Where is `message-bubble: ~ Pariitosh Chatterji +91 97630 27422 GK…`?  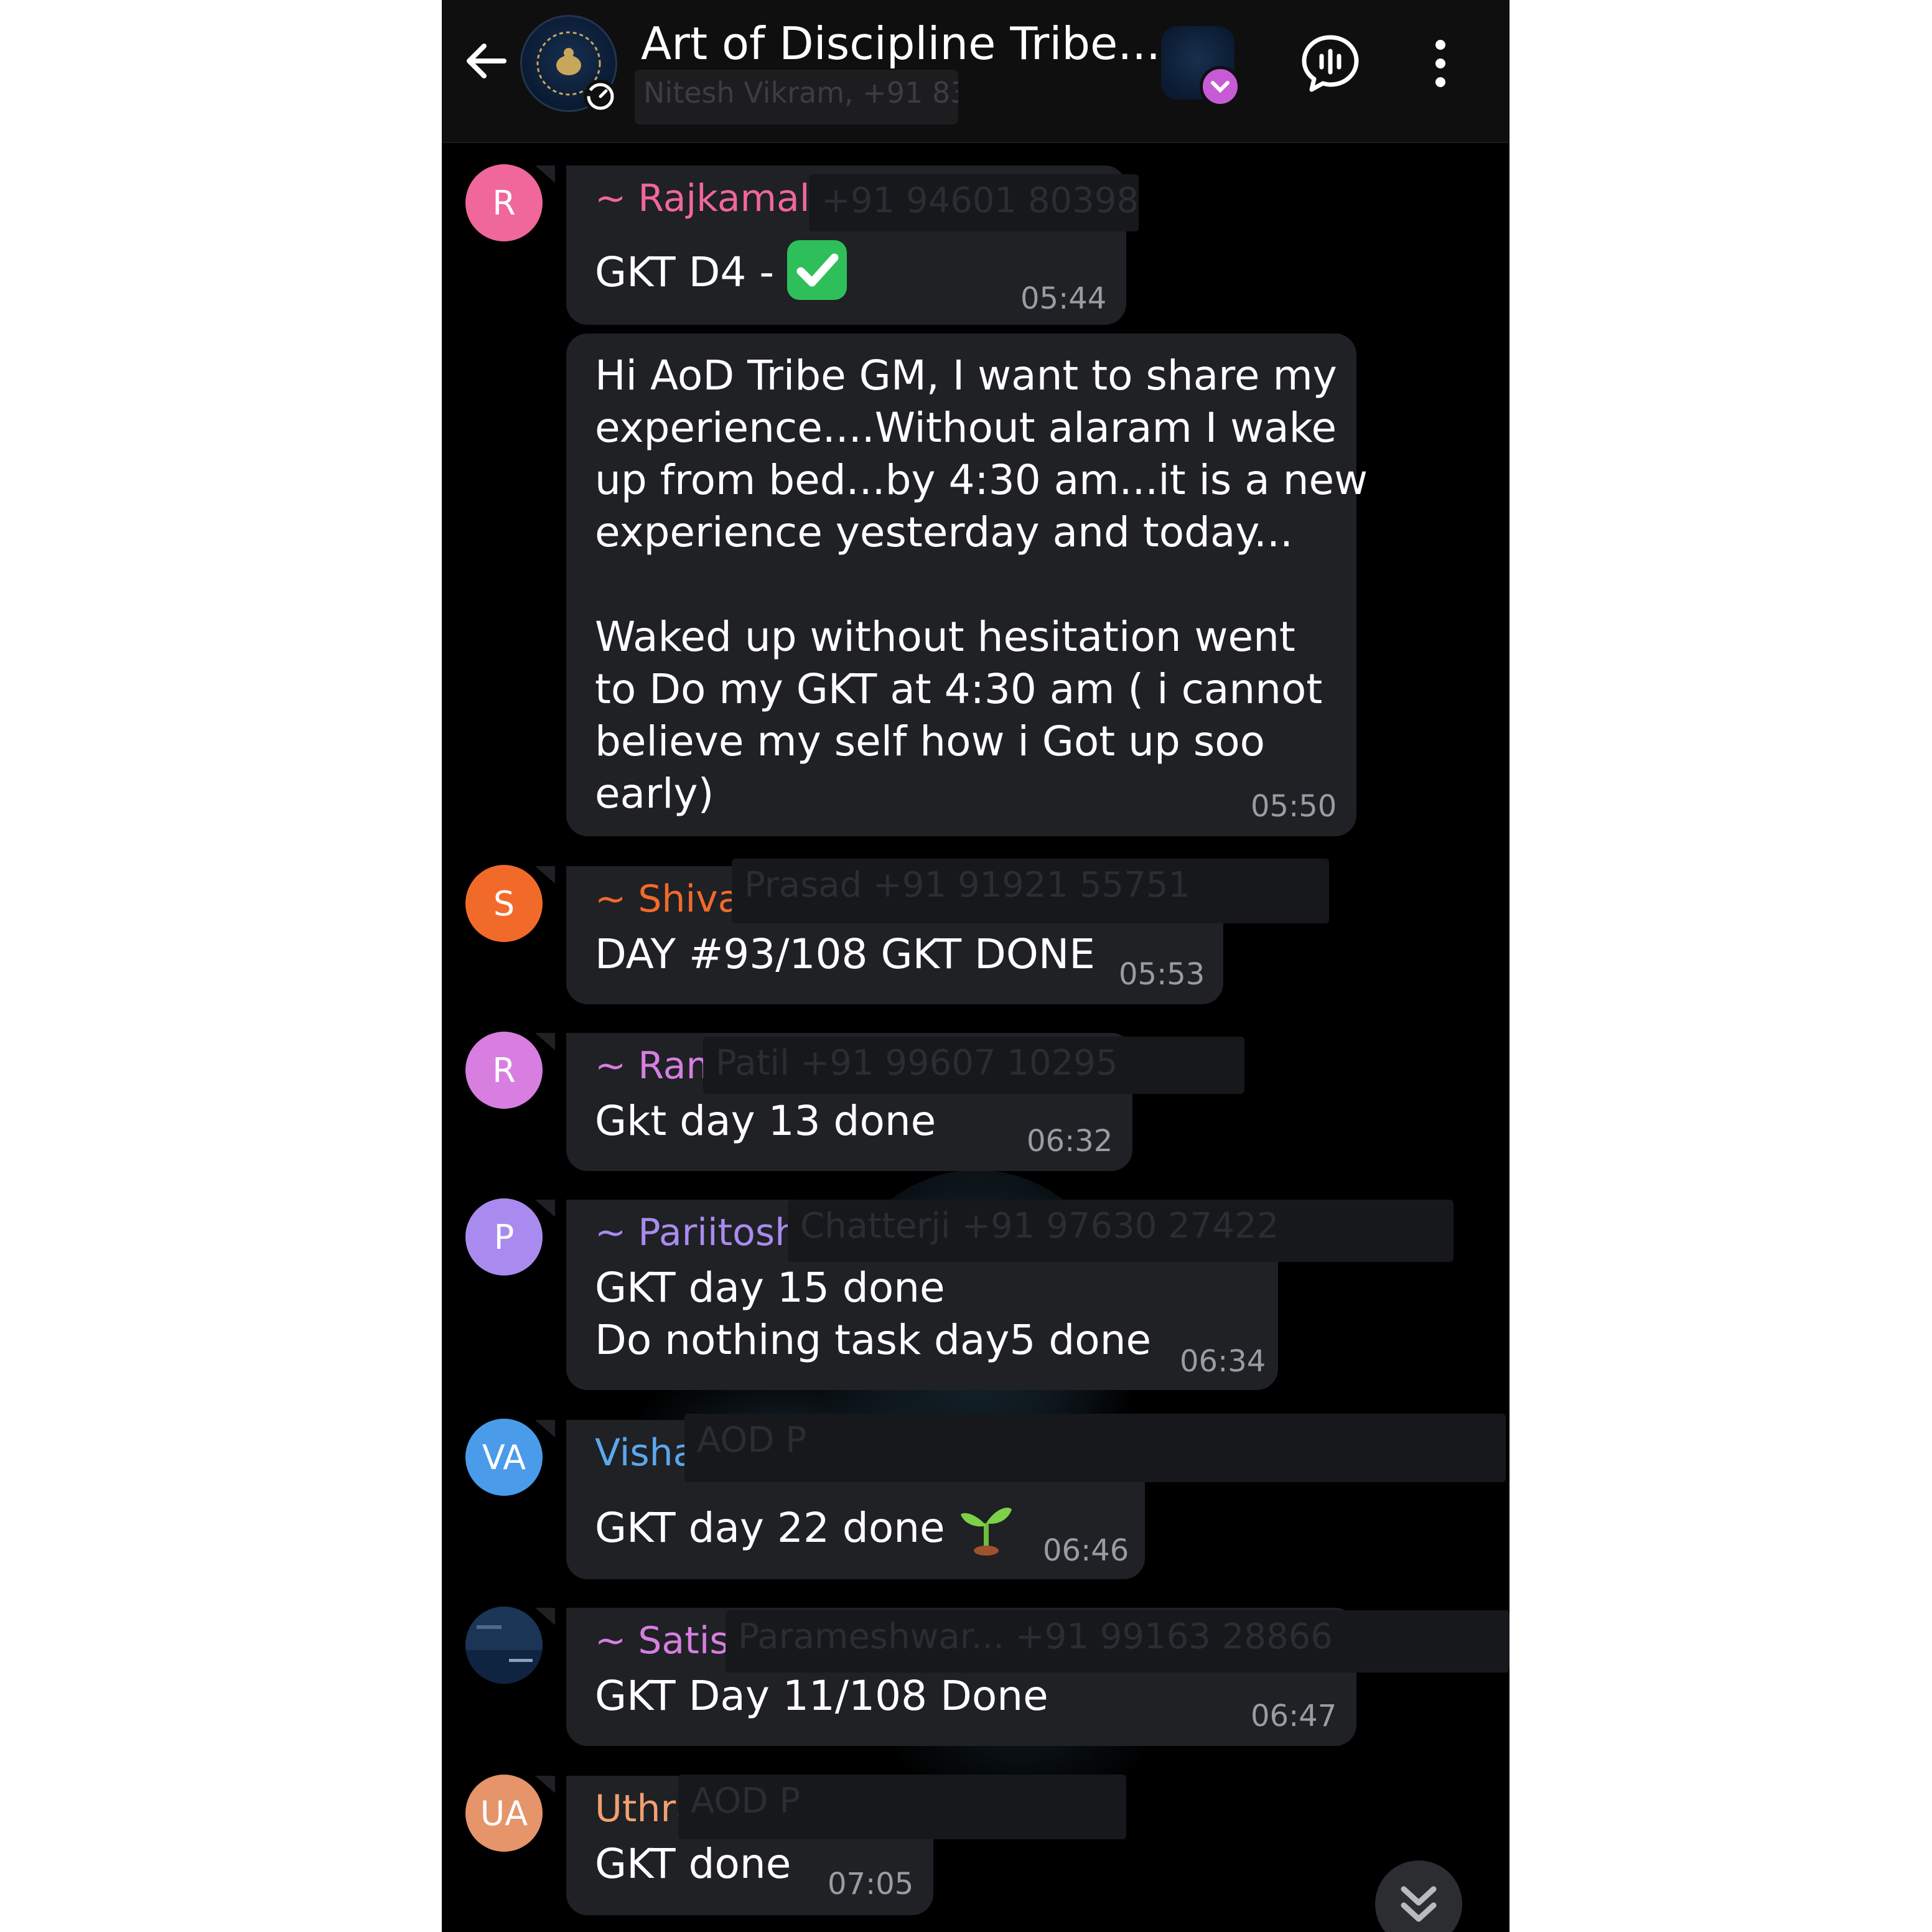
message-bubble: ~ Pariitosh Chatterji +91 97630 27422 GK… is located at coordinates (1010, 1295).